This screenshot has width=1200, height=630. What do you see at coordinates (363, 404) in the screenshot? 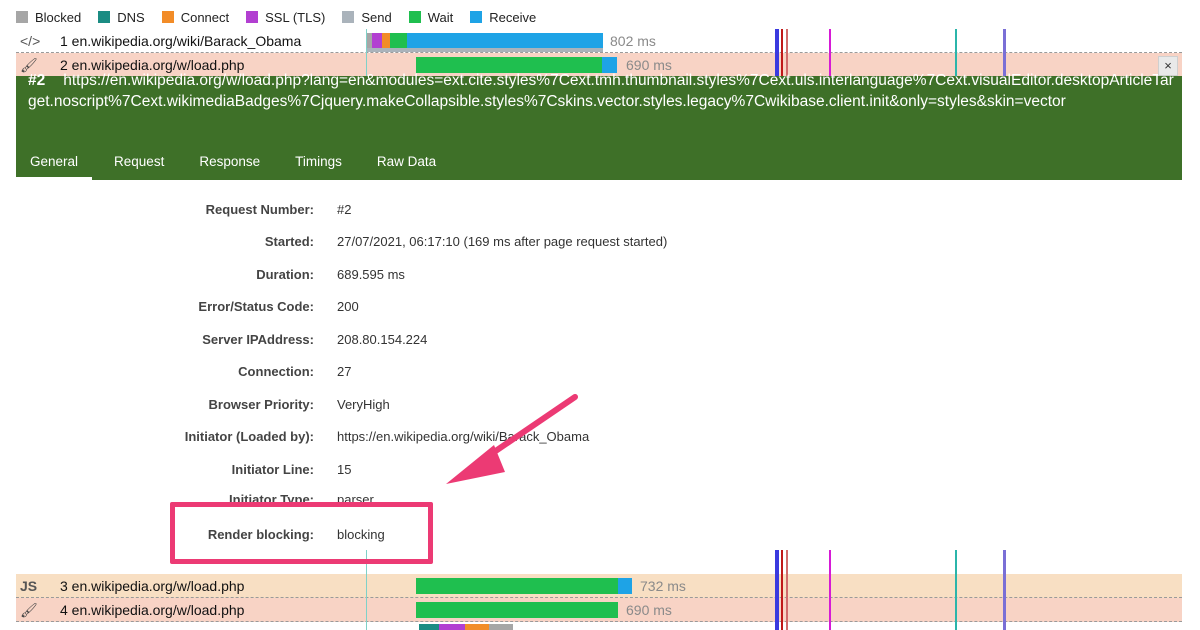
I see `detail-value: VeryHigh` at bounding box center [363, 404].